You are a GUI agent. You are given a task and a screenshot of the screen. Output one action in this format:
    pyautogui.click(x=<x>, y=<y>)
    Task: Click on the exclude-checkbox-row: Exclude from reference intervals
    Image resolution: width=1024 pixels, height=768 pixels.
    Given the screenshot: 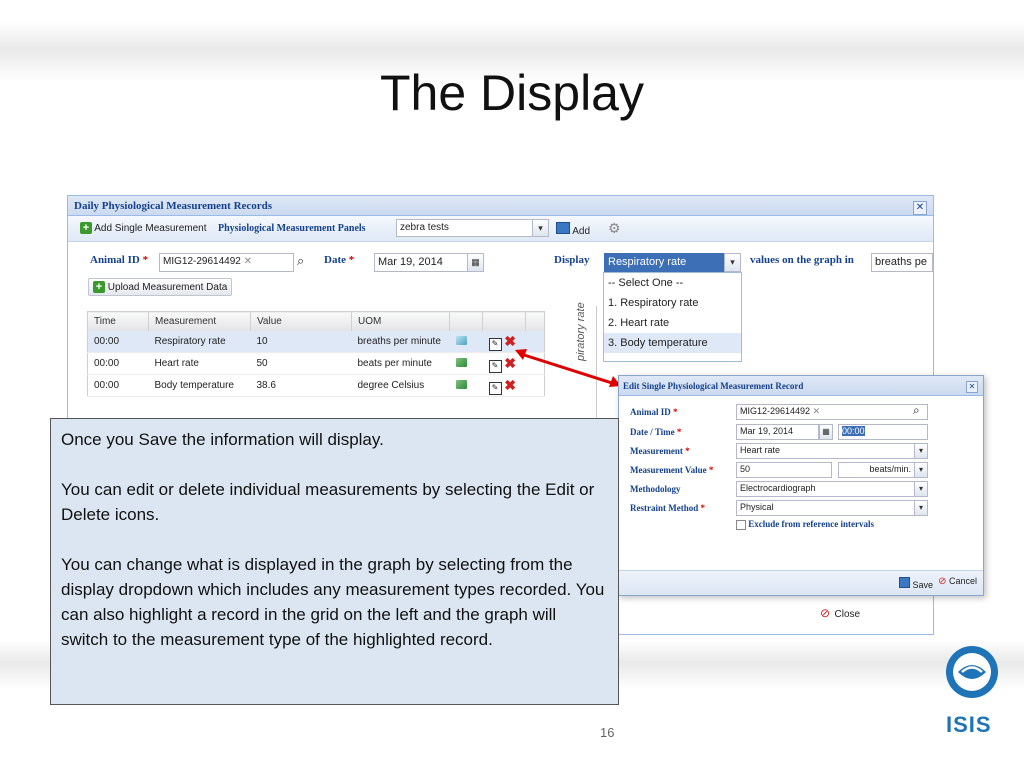 What is the action you would take?
    pyautogui.click(x=805, y=524)
    